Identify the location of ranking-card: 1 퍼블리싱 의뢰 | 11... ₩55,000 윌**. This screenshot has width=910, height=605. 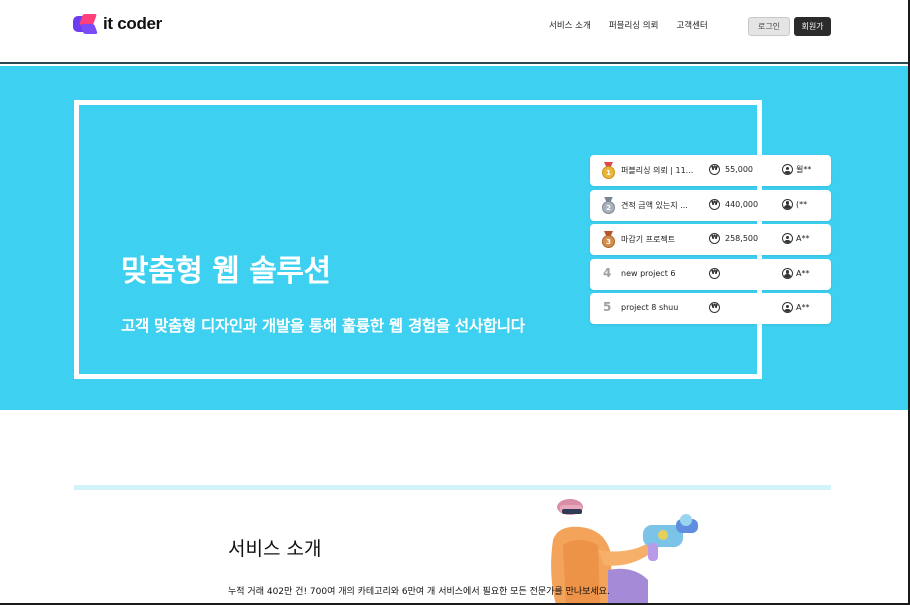
(710, 170).